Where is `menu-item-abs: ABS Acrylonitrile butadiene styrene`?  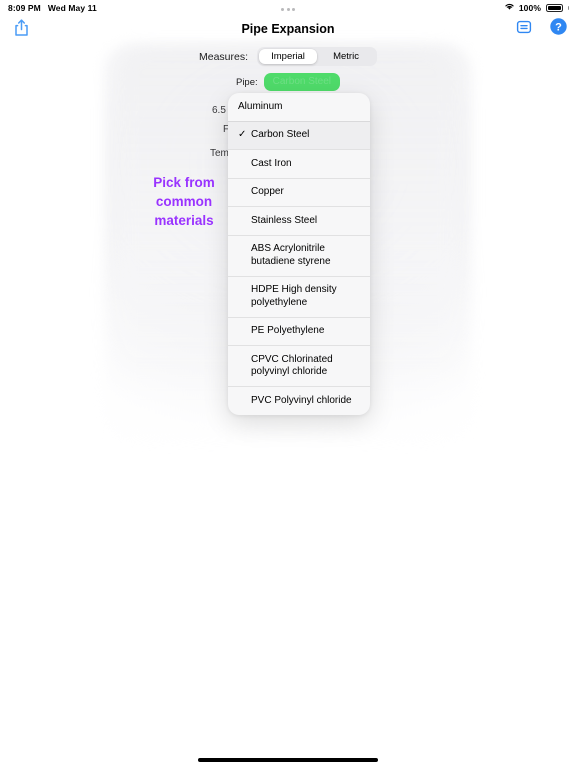 menu-item-abs: ABS Acrylonitrile butadiene styrene is located at coordinates (299, 255).